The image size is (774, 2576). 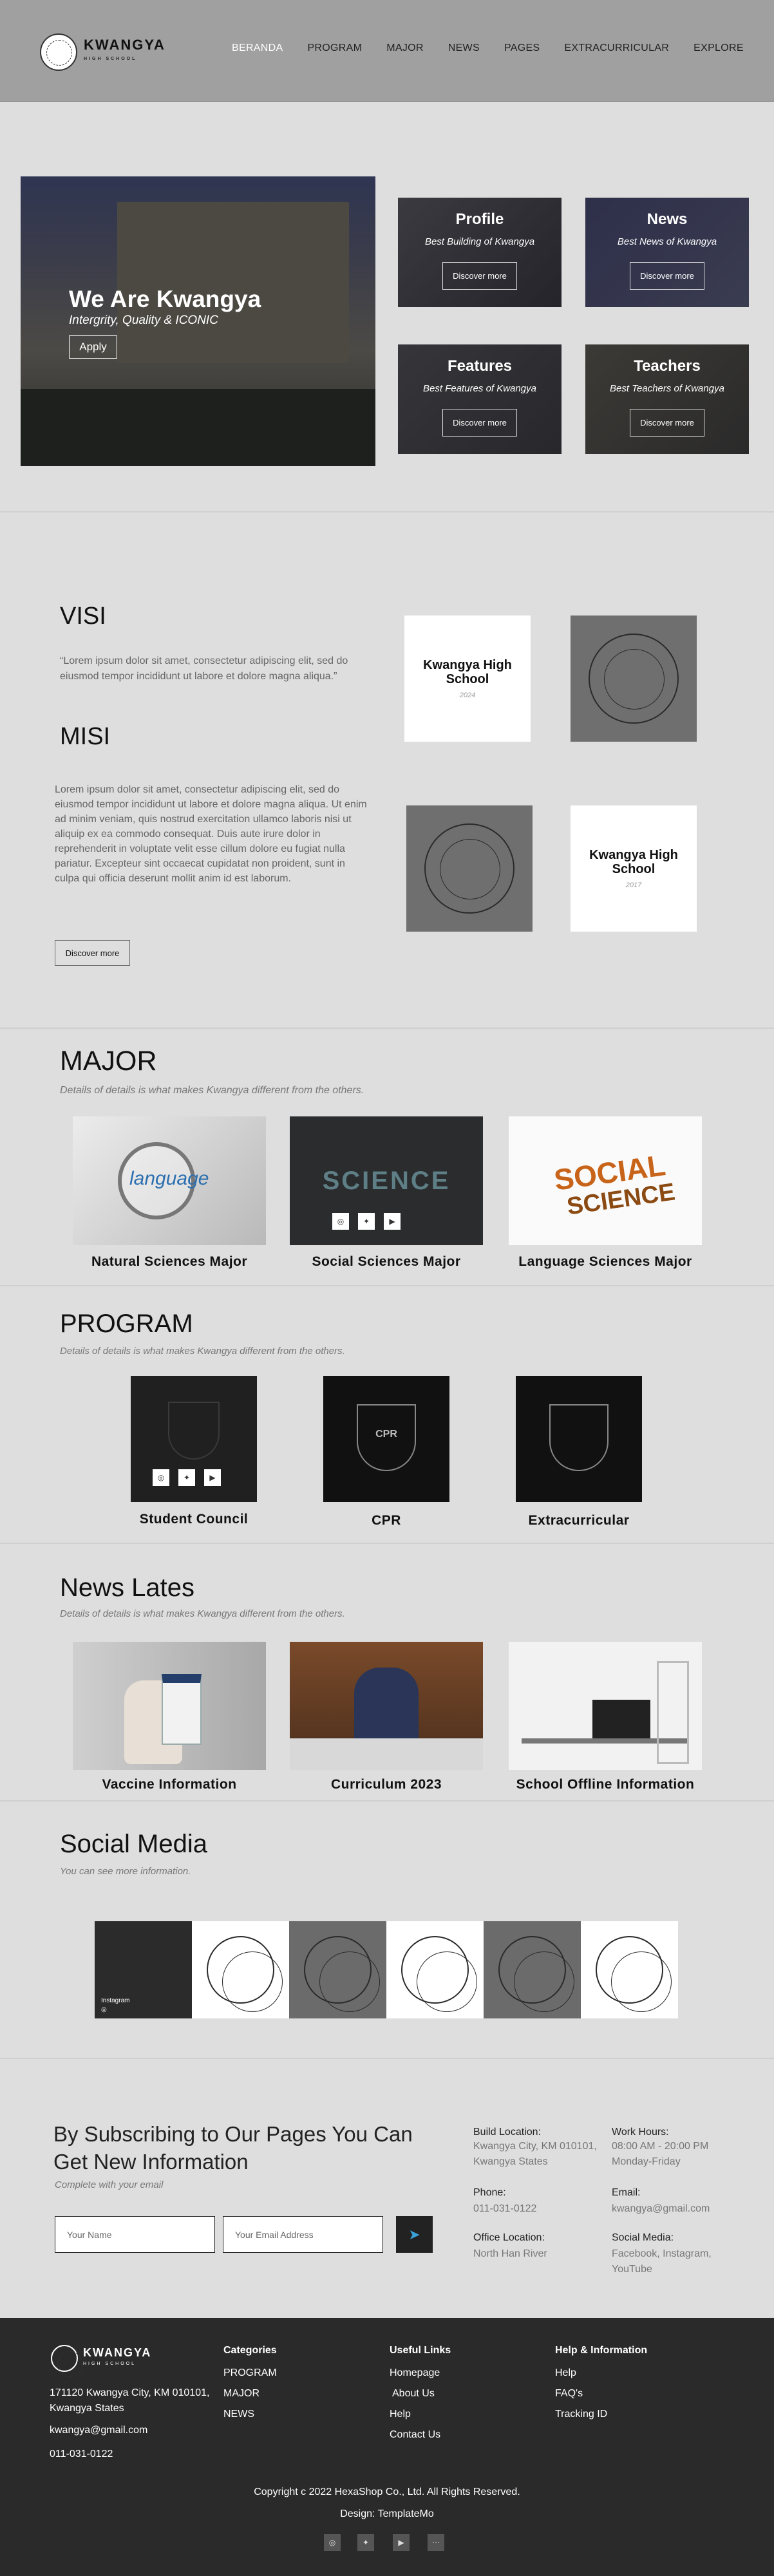 What do you see at coordinates (522, 48) in the screenshot?
I see `nav-pages: PAGES` at bounding box center [522, 48].